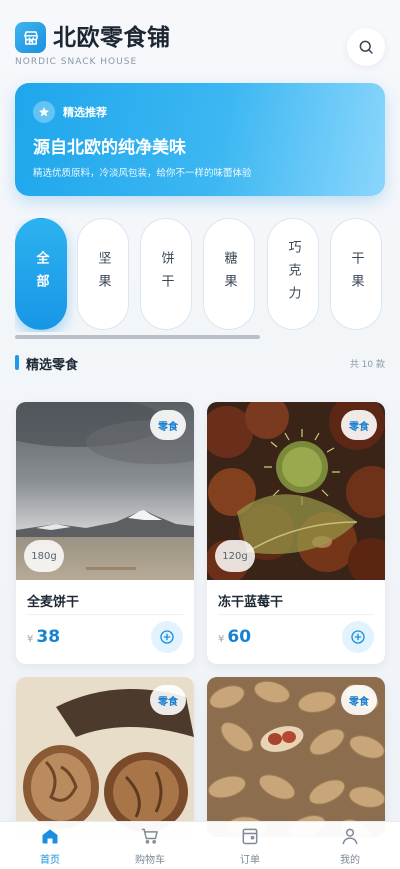 This screenshot has width=400, height=869. Describe the element at coordinates (109, 148) in the screenshot. I see `banner-title: 源自北欧的纯净美味` at that location.